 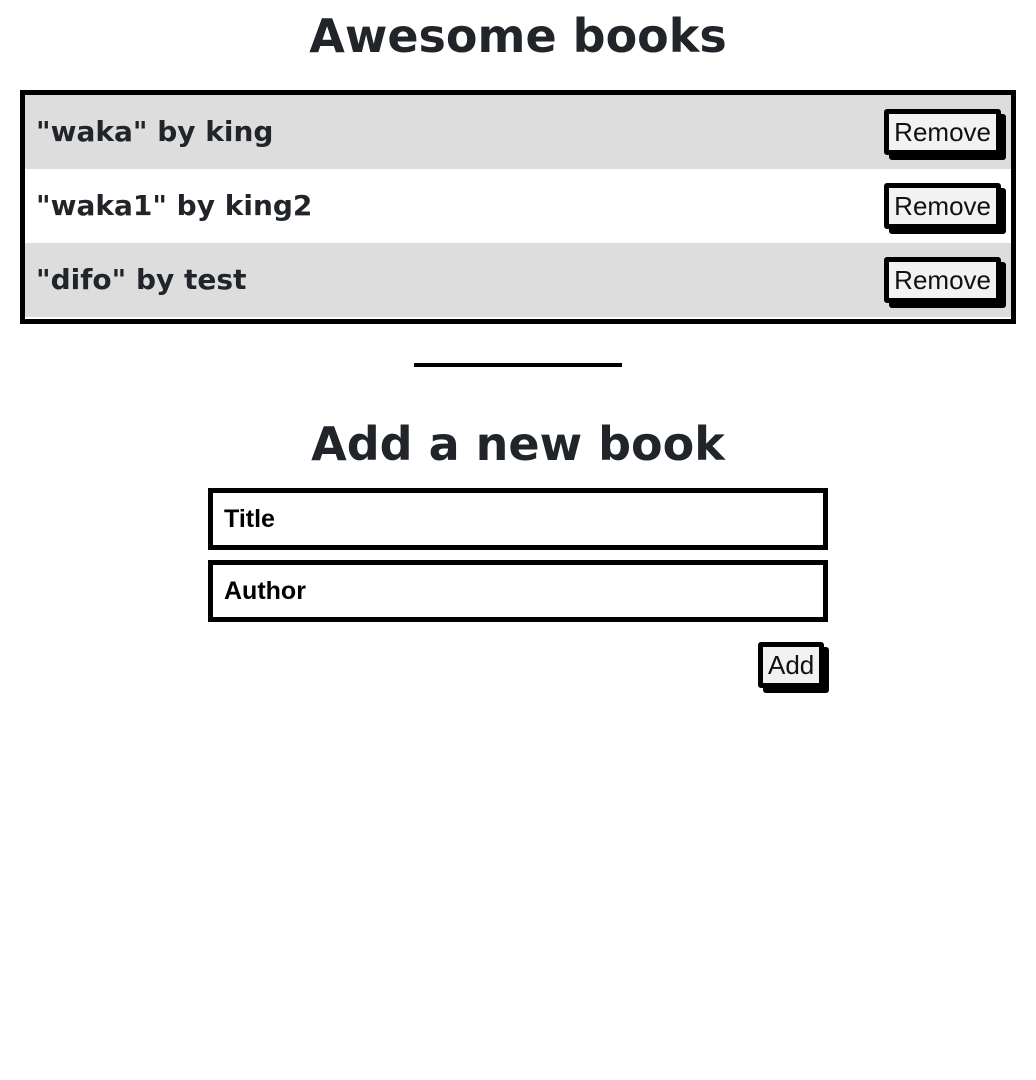 I want to click on section-title: Add a new book, so click(x=518, y=444).